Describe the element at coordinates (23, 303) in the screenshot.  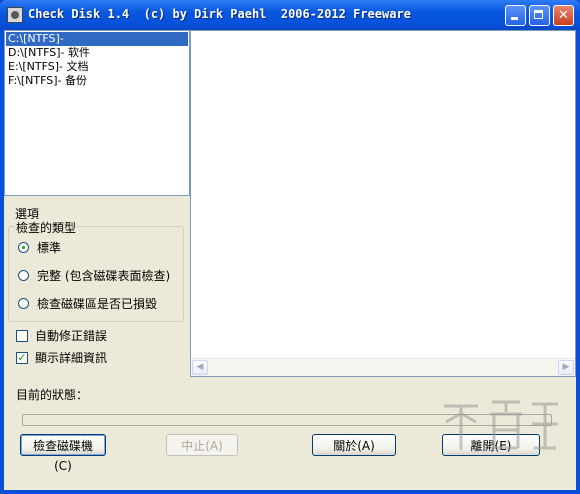
I see `radio-corruption-button` at that location.